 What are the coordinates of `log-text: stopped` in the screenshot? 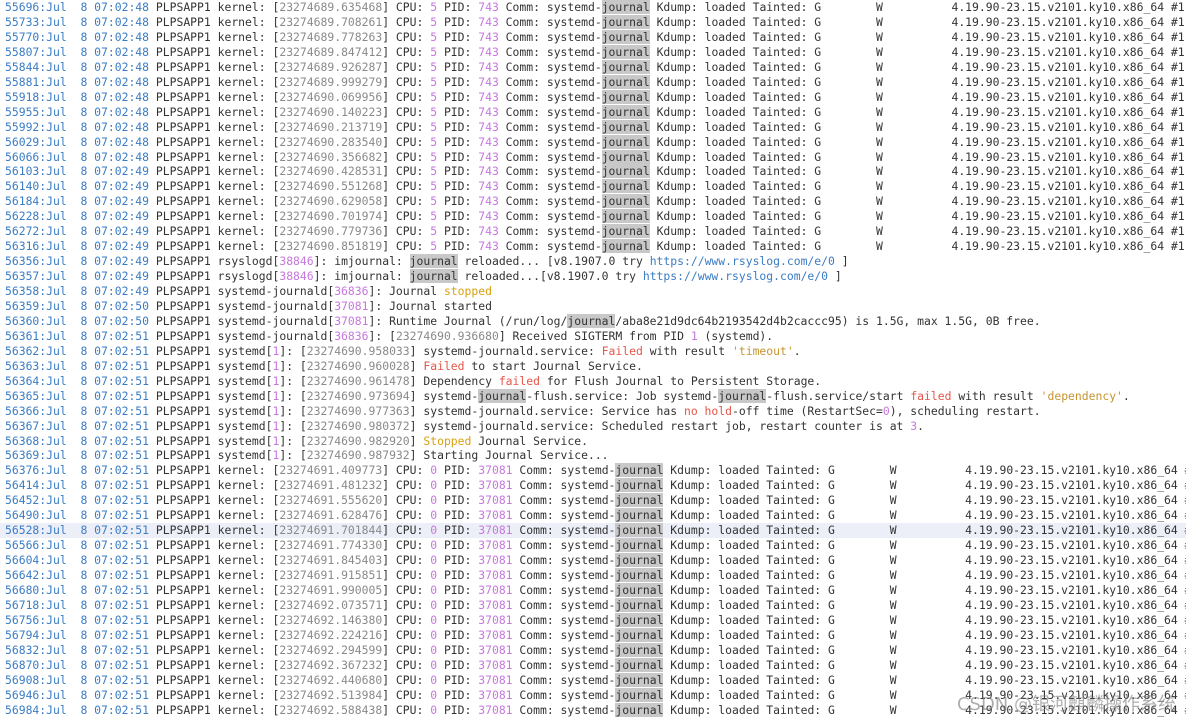 It's located at (467, 291).